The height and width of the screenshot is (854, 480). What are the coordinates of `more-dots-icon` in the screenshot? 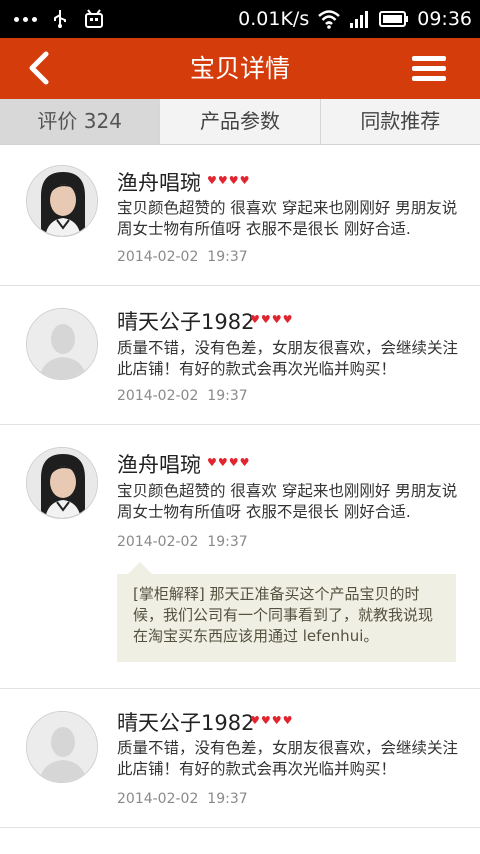 It's located at (25, 19).